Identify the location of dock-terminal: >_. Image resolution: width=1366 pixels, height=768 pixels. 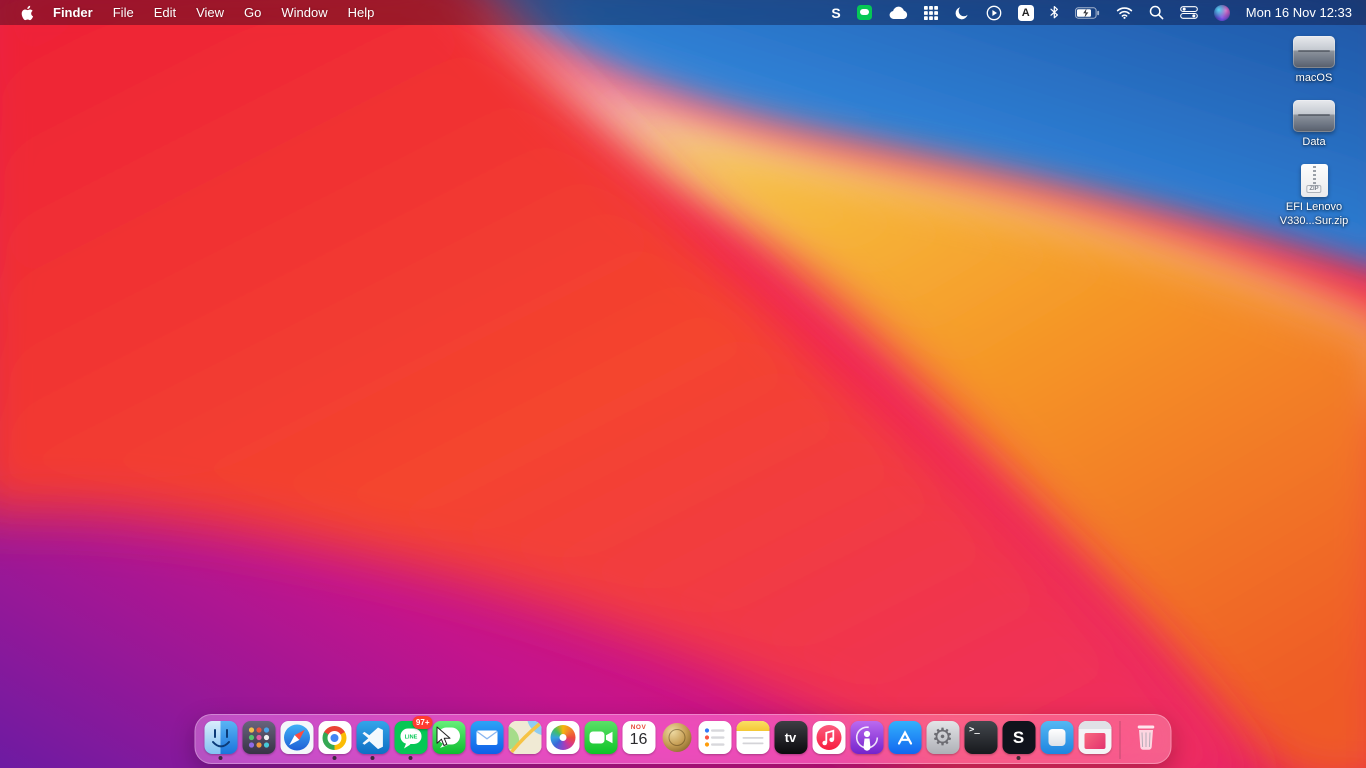
(981, 739).